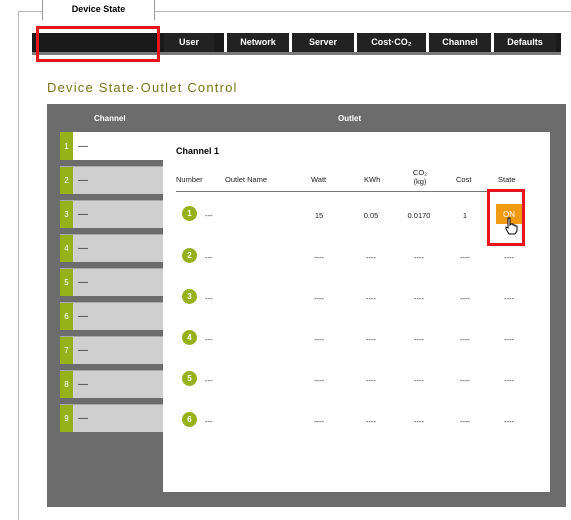 This screenshot has height=520, width=571. What do you see at coordinates (66, 316) in the screenshot?
I see `channel-number: 6` at bounding box center [66, 316].